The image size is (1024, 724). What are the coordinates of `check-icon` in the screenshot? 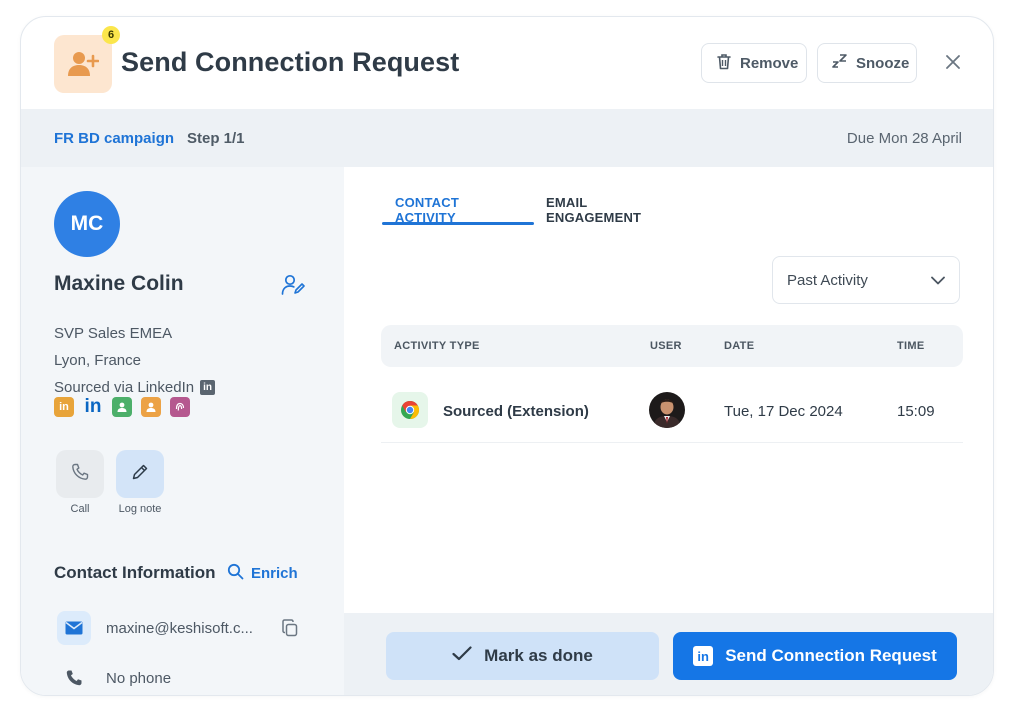 It's located at (462, 656).